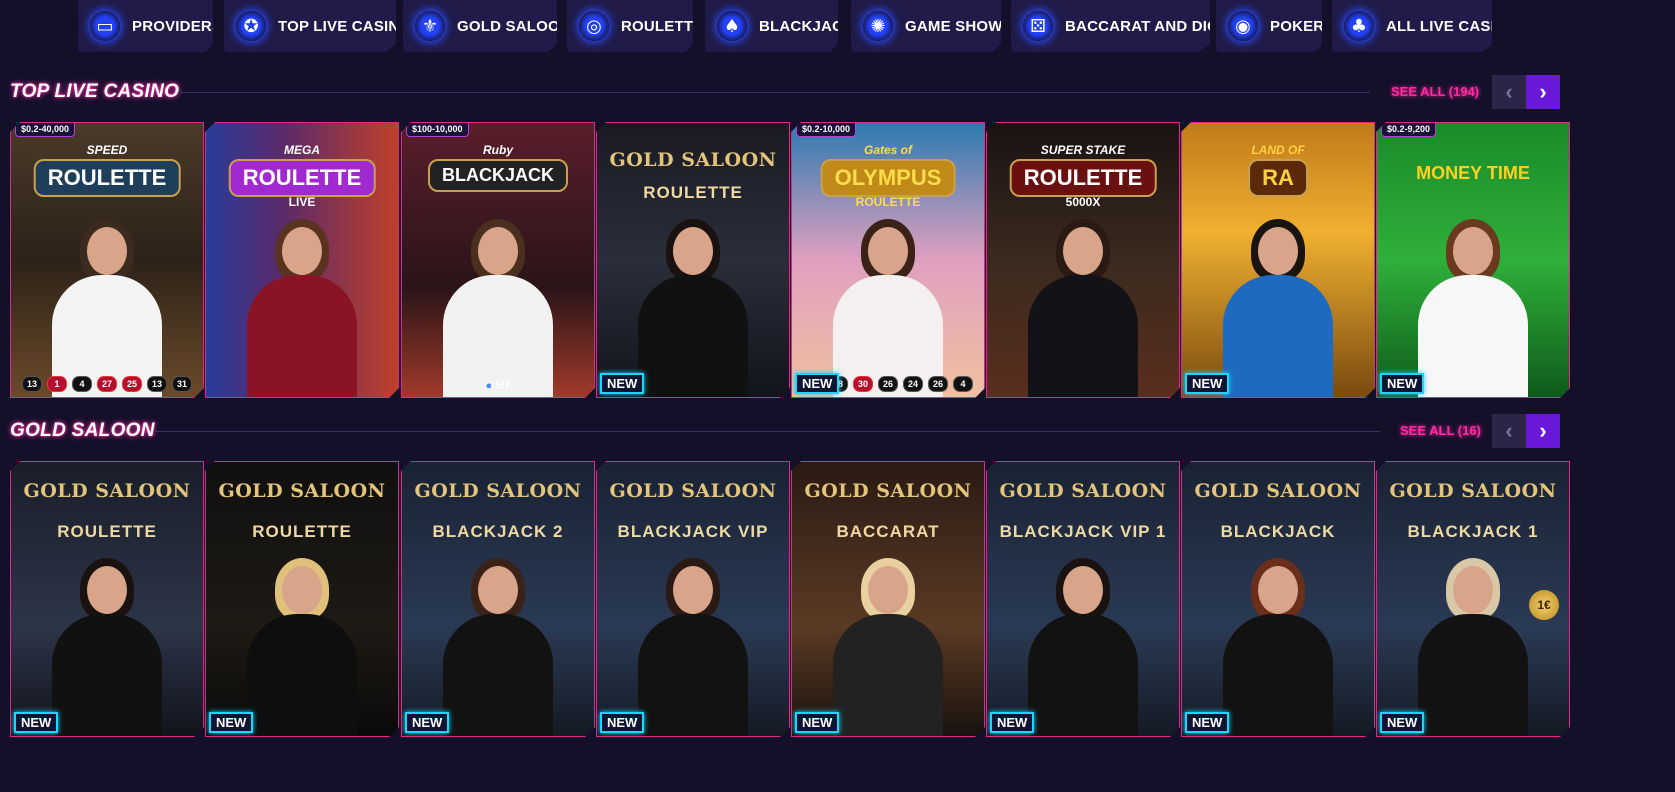 Image resolution: width=1675 pixels, height=792 pixels. Describe the element at coordinates (1243, 26) in the screenshot. I see `poker-chip-icon: ◉` at that location.